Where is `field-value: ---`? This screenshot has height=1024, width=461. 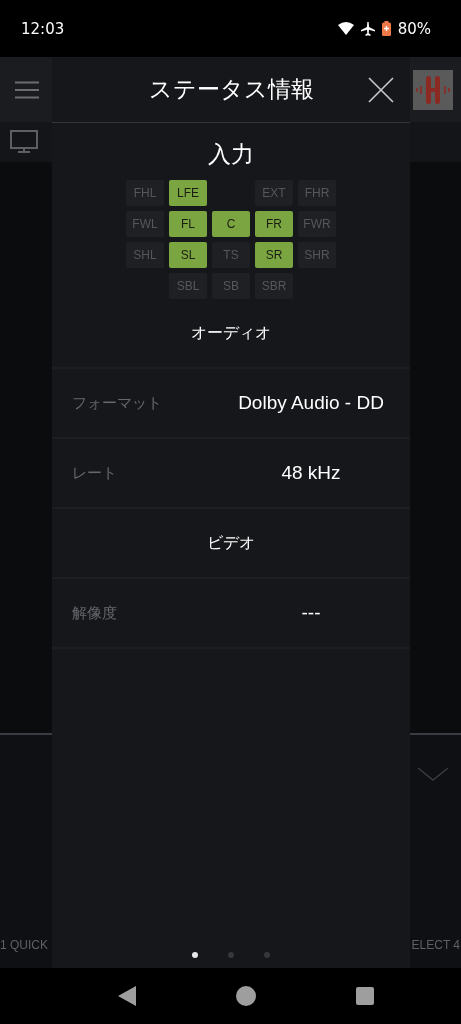
field-value: --- is located at coordinates (311, 613).